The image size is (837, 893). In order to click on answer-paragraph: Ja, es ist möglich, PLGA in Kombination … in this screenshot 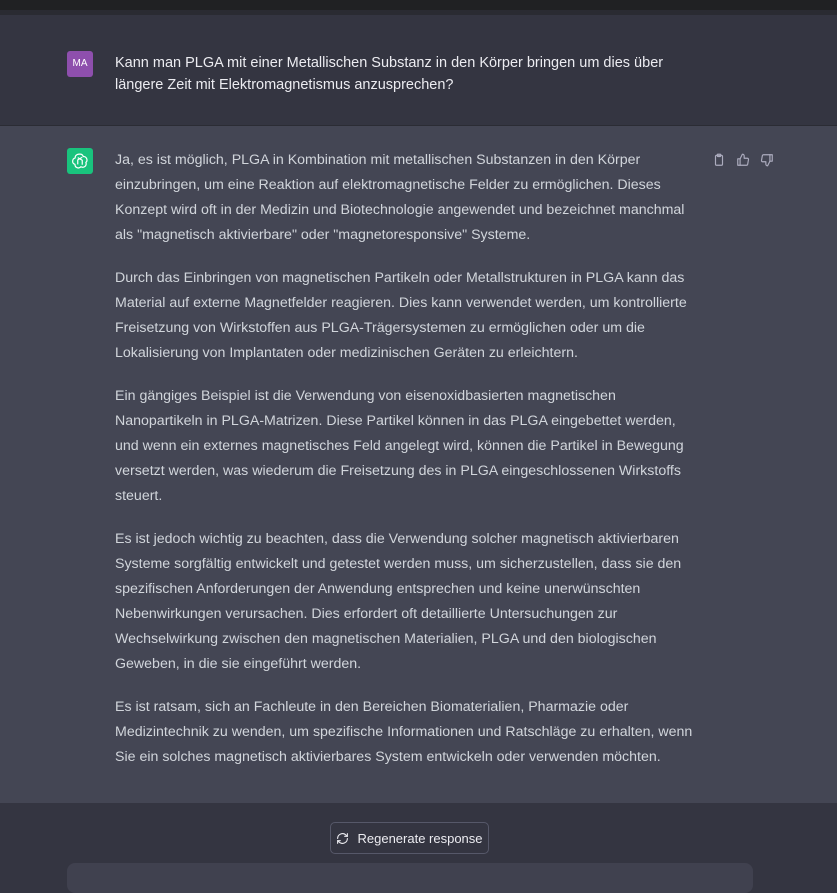, I will do `click(400, 197)`.